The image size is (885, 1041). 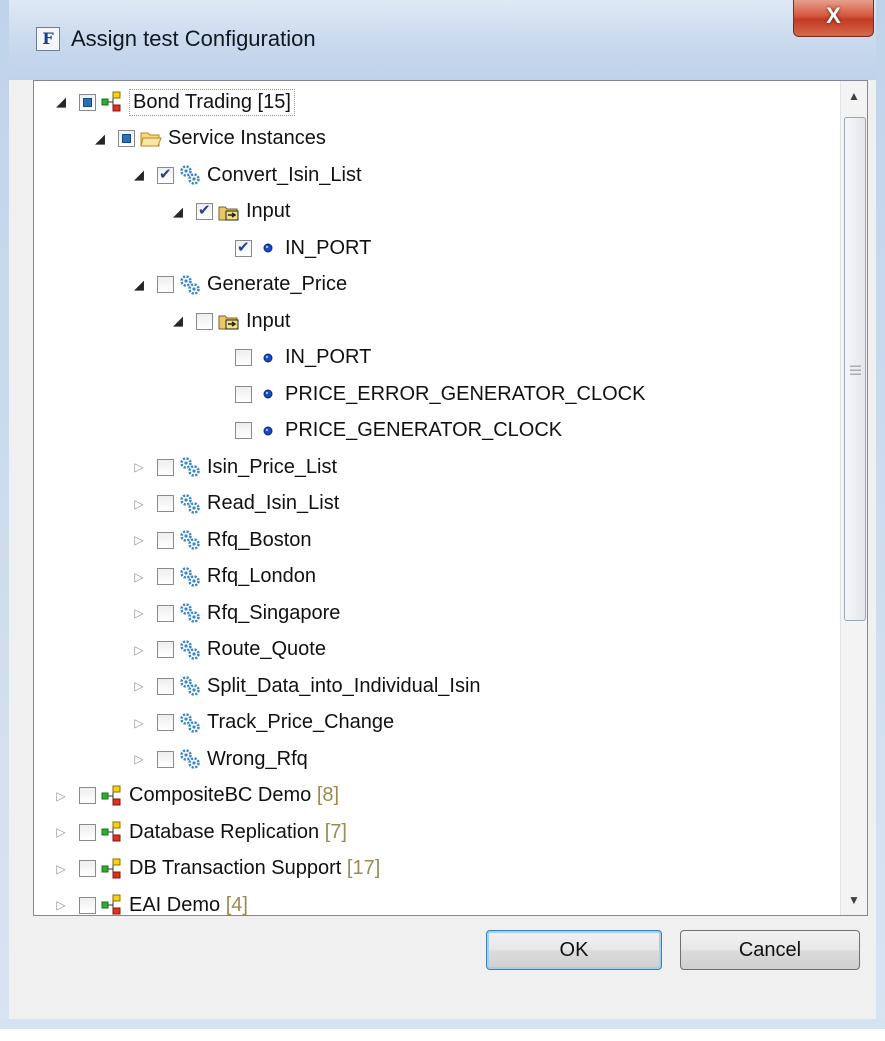 What do you see at coordinates (247, 138) in the screenshot?
I see `tree-item-label: Service Instances` at bounding box center [247, 138].